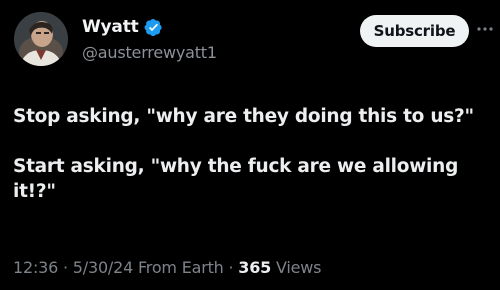 This screenshot has width=500, height=290. I want to click on views-label: Views, so click(298, 267).